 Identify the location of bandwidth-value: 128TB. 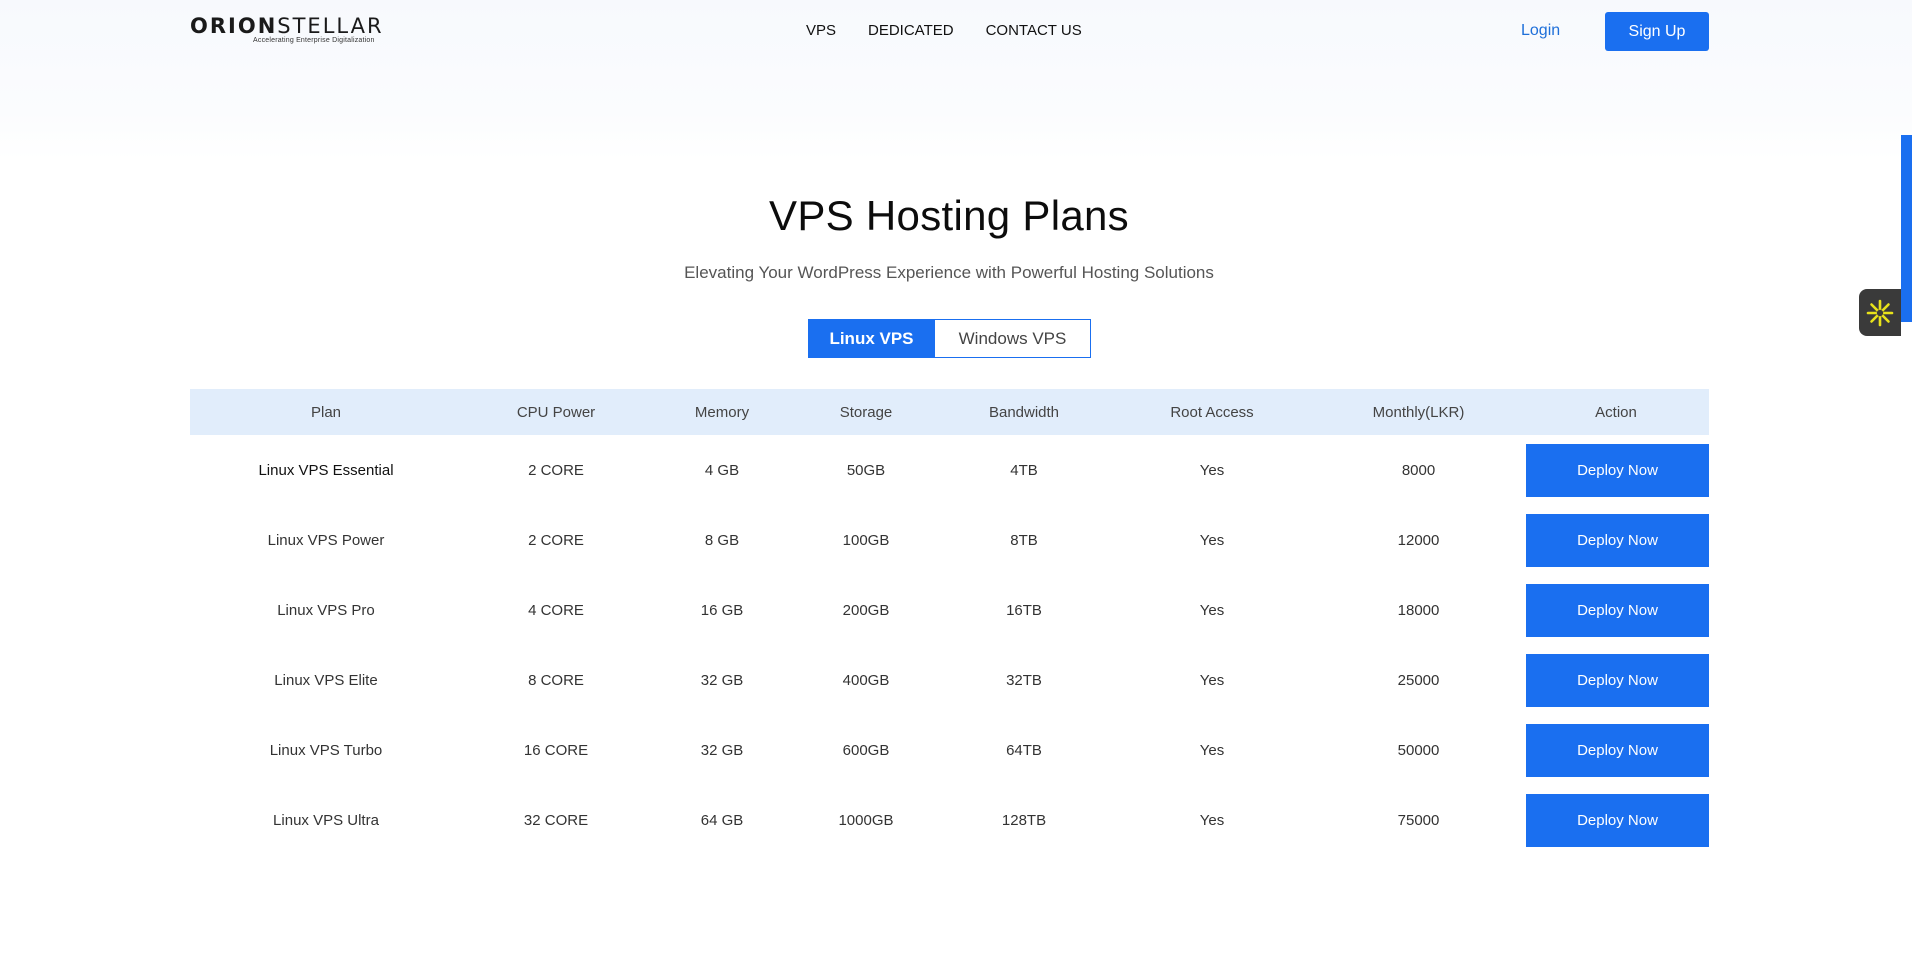
(1024, 820).